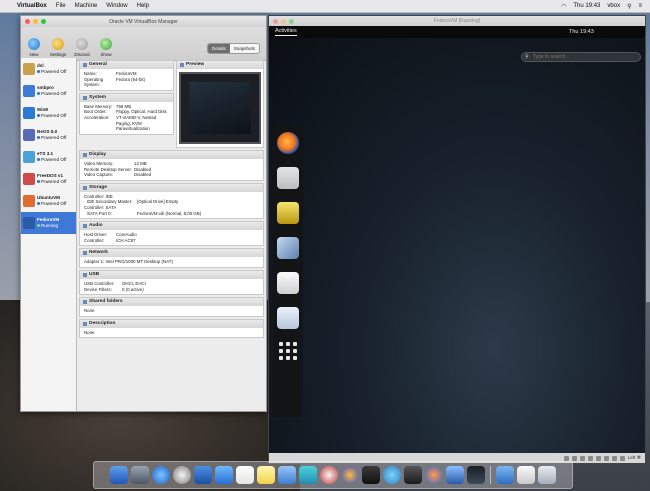  What do you see at coordinates (48, 223) in the screenshot?
I see `vm-item-fedoravm: FedoraVM Running` at bounding box center [48, 223].